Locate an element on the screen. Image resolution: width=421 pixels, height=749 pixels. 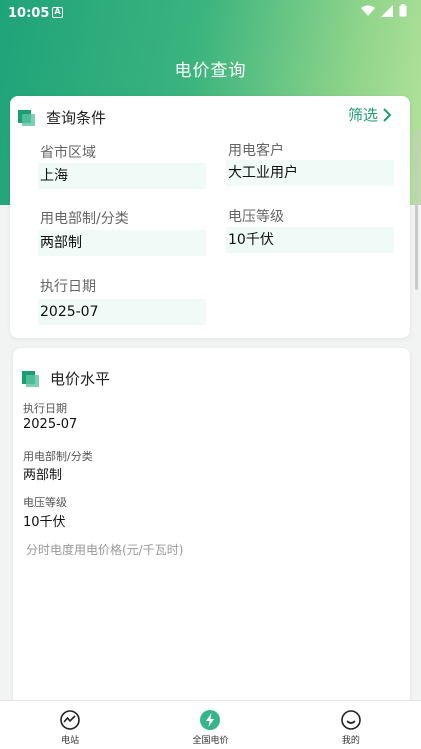
voltage-label: 电压等级 is located at coordinates (256, 217).